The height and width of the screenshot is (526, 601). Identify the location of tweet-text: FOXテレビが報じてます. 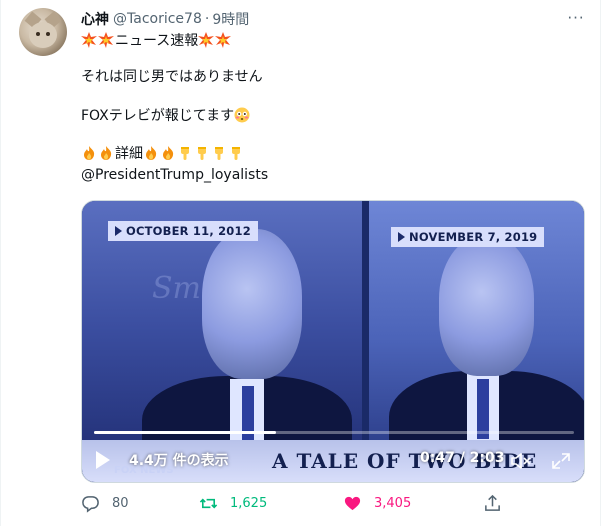
(158, 116).